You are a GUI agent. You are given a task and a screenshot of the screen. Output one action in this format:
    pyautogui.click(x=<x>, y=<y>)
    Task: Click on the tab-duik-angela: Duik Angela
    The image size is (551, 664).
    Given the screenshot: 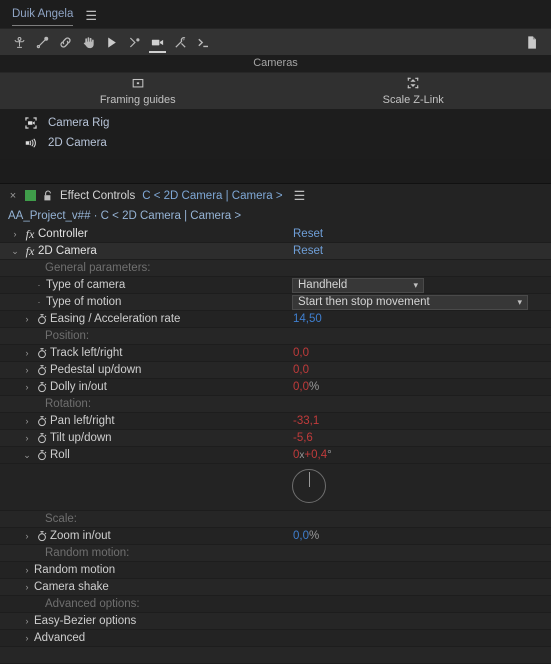 What is the action you would take?
    pyautogui.click(x=42, y=17)
    